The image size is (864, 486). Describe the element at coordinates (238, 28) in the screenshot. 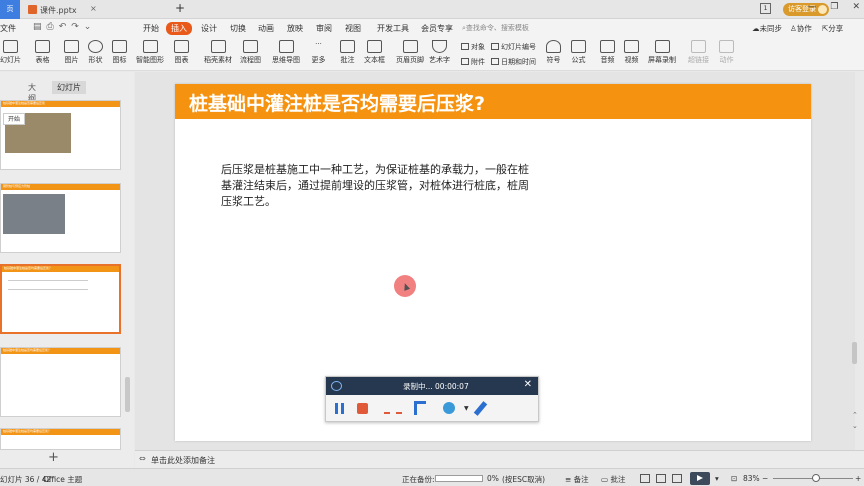

I see `menu-transition: 切换` at that location.